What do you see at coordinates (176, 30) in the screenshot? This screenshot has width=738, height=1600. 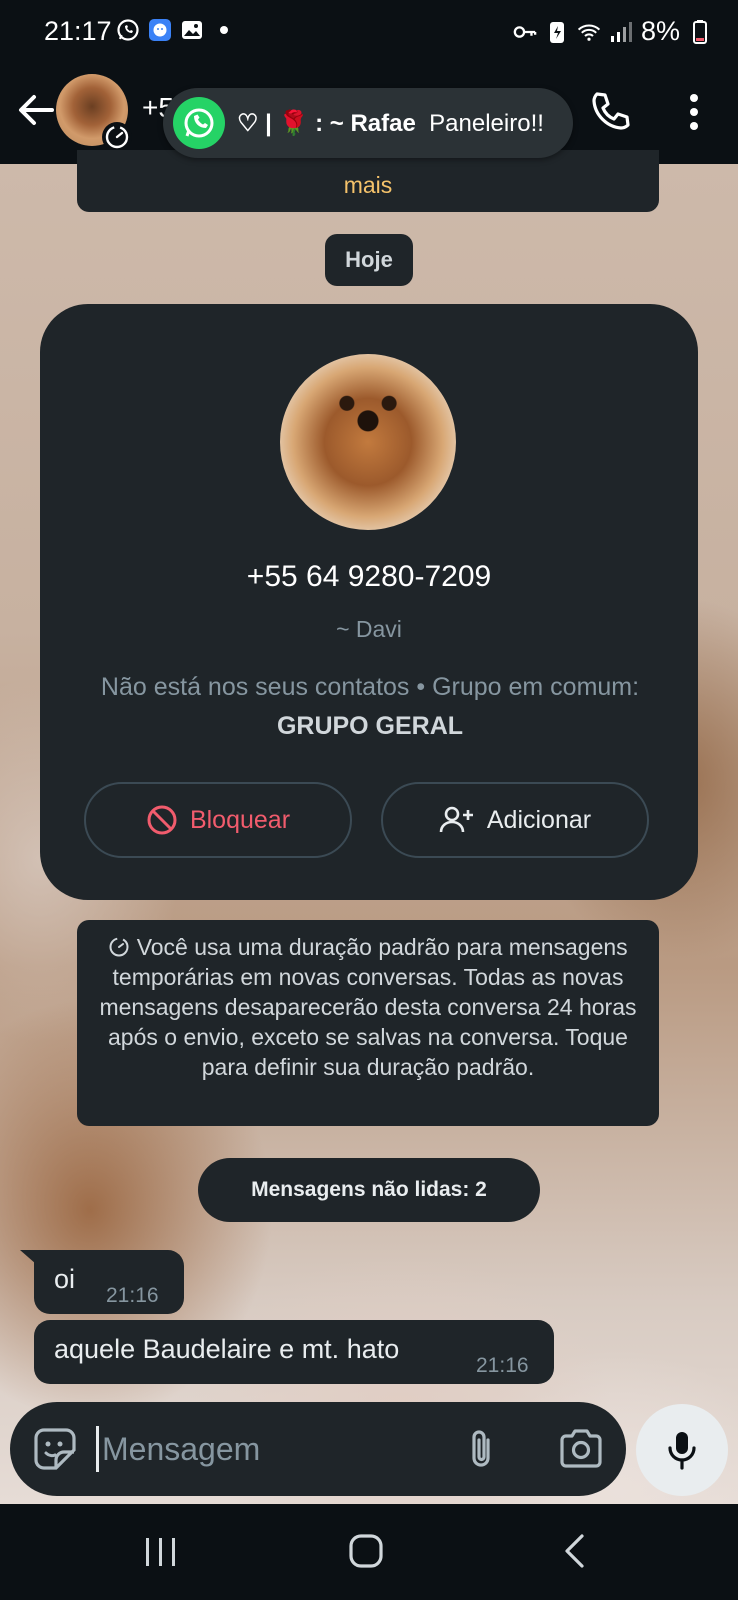 I see `status-left-icons` at bounding box center [176, 30].